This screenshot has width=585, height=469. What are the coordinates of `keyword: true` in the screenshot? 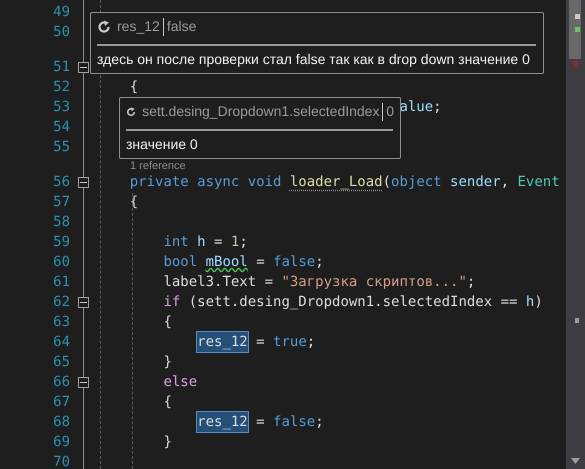 It's located at (290, 342).